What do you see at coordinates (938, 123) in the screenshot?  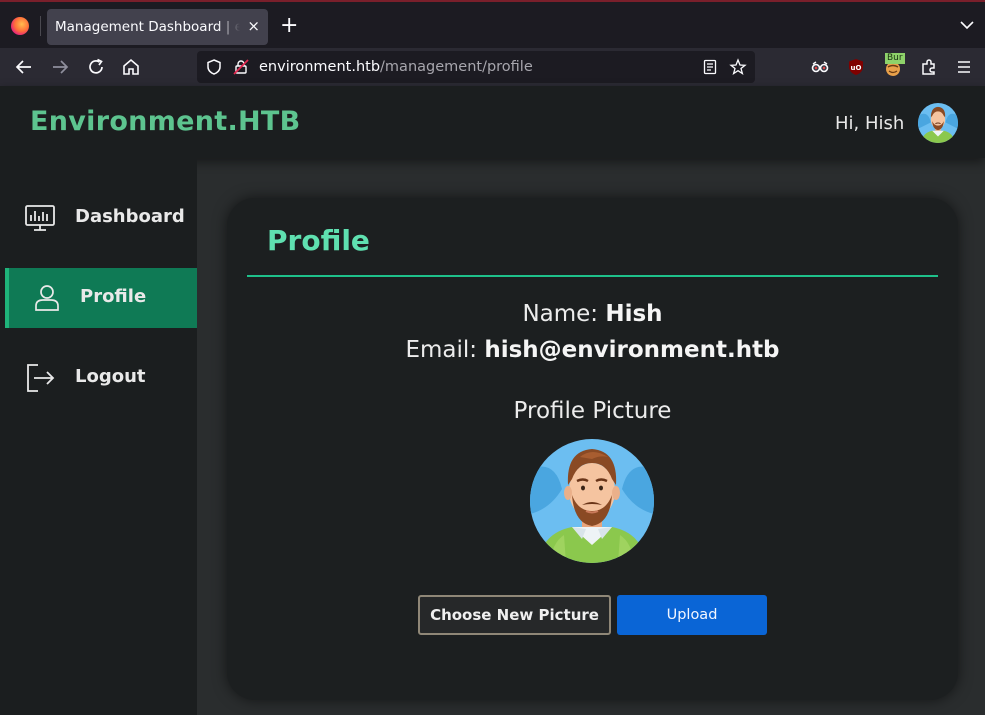 I see `avatar` at bounding box center [938, 123].